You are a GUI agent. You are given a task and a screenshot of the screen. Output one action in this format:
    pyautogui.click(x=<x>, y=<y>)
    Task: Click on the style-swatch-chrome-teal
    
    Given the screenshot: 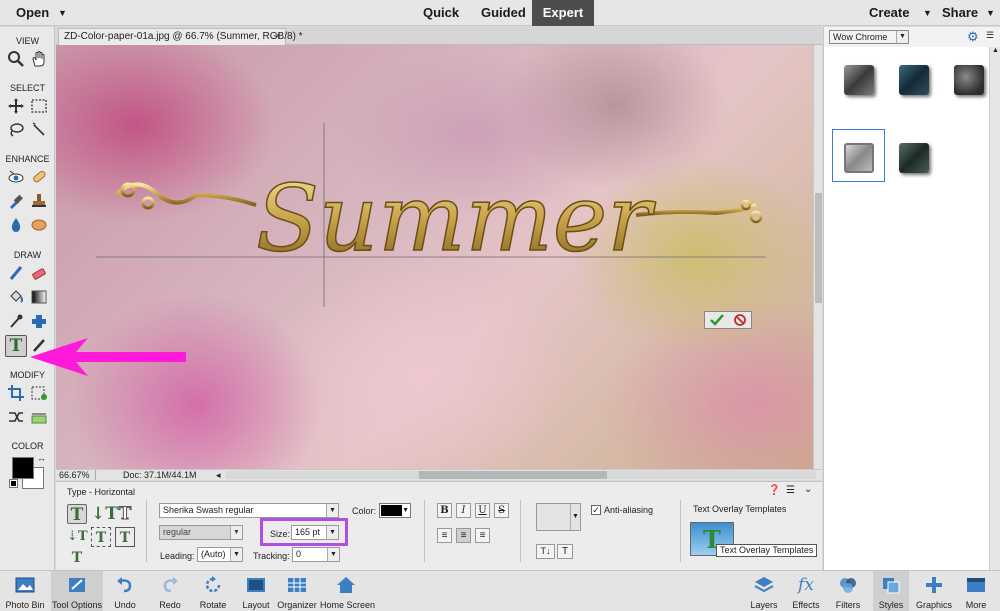 What is the action you would take?
    pyautogui.click(x=914, y=80)
    